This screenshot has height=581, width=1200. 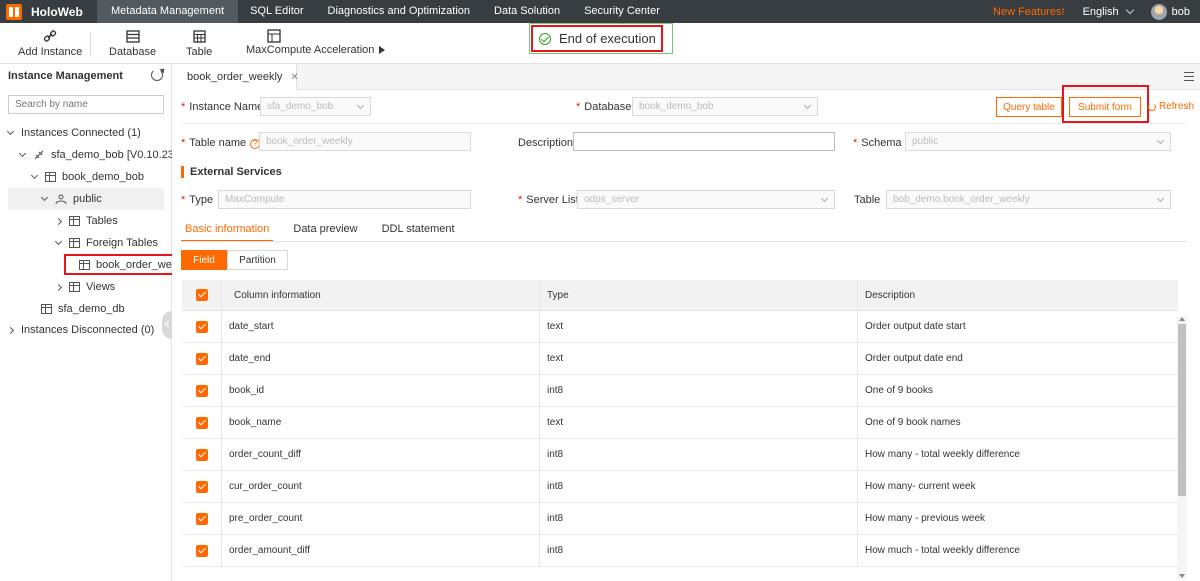 What do you see at coordinates (1029, 107) in the screenshot?
I see `query-table-button: Query table` at bounding box center [1029, 107].